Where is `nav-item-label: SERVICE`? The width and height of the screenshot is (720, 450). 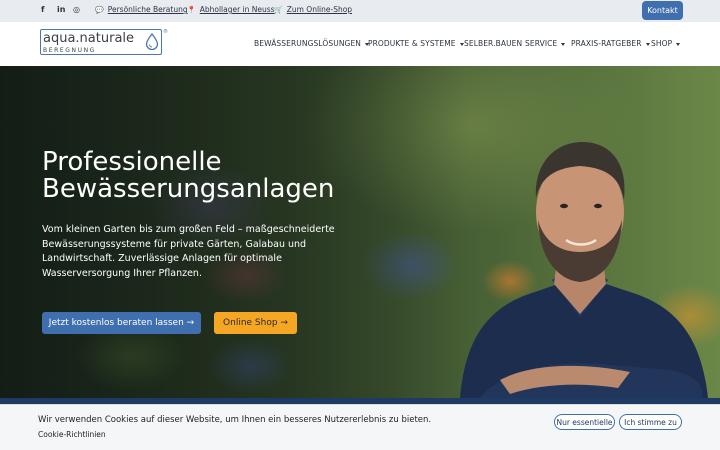
nav-item-label: SERVICE is located at coordinates (541, 43).